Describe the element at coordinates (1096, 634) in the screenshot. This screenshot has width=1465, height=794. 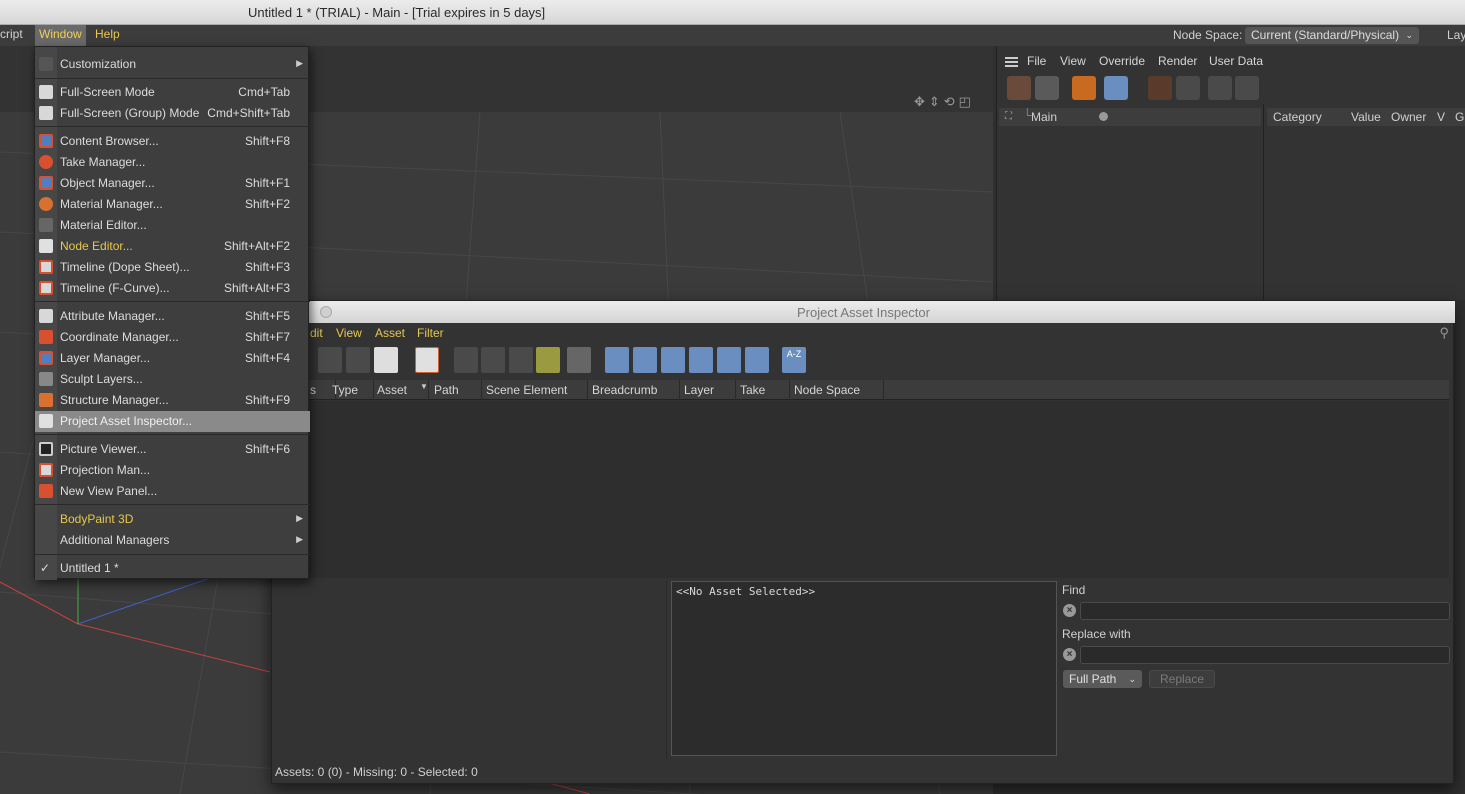
I see `replace-label: Replace with` at that location.